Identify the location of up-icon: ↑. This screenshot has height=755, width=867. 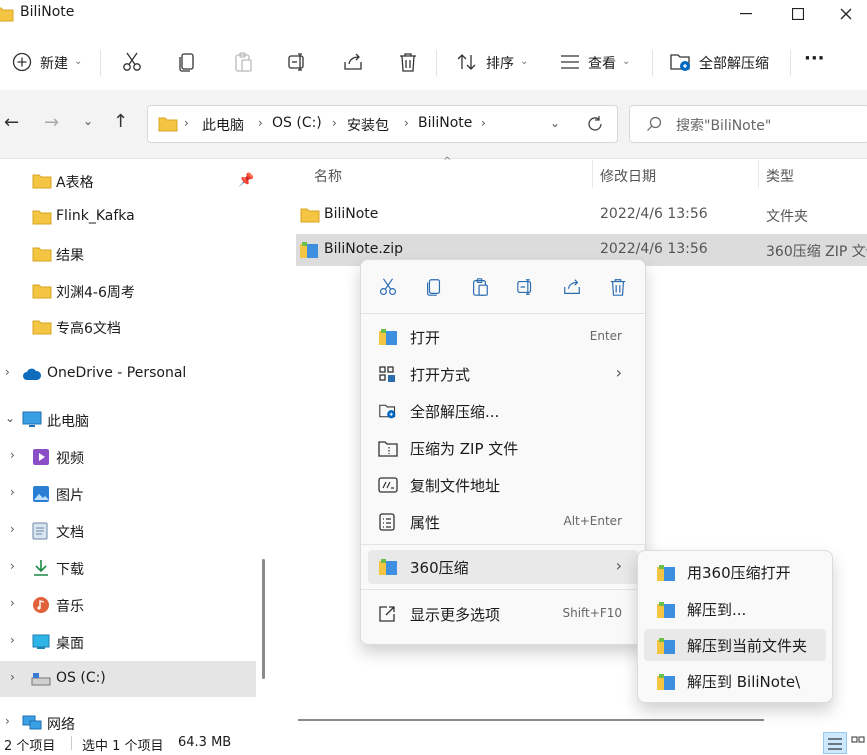
(120, 121).